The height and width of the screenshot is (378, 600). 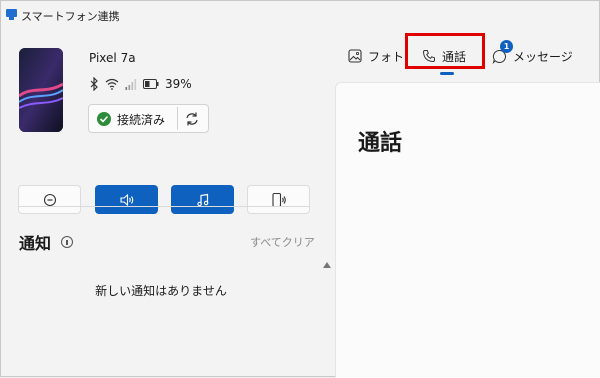 I want to click on connection-status-label: 接続済み, so click(x=141, y=120).